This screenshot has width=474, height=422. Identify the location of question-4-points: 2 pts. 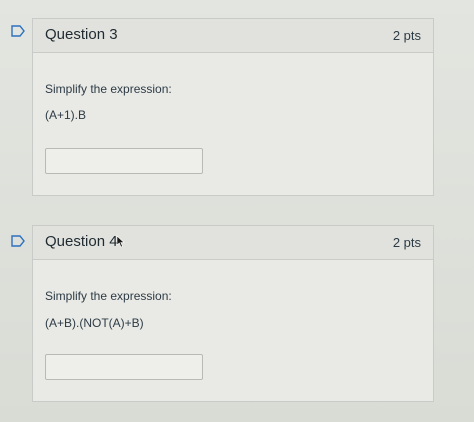
(406, 242).